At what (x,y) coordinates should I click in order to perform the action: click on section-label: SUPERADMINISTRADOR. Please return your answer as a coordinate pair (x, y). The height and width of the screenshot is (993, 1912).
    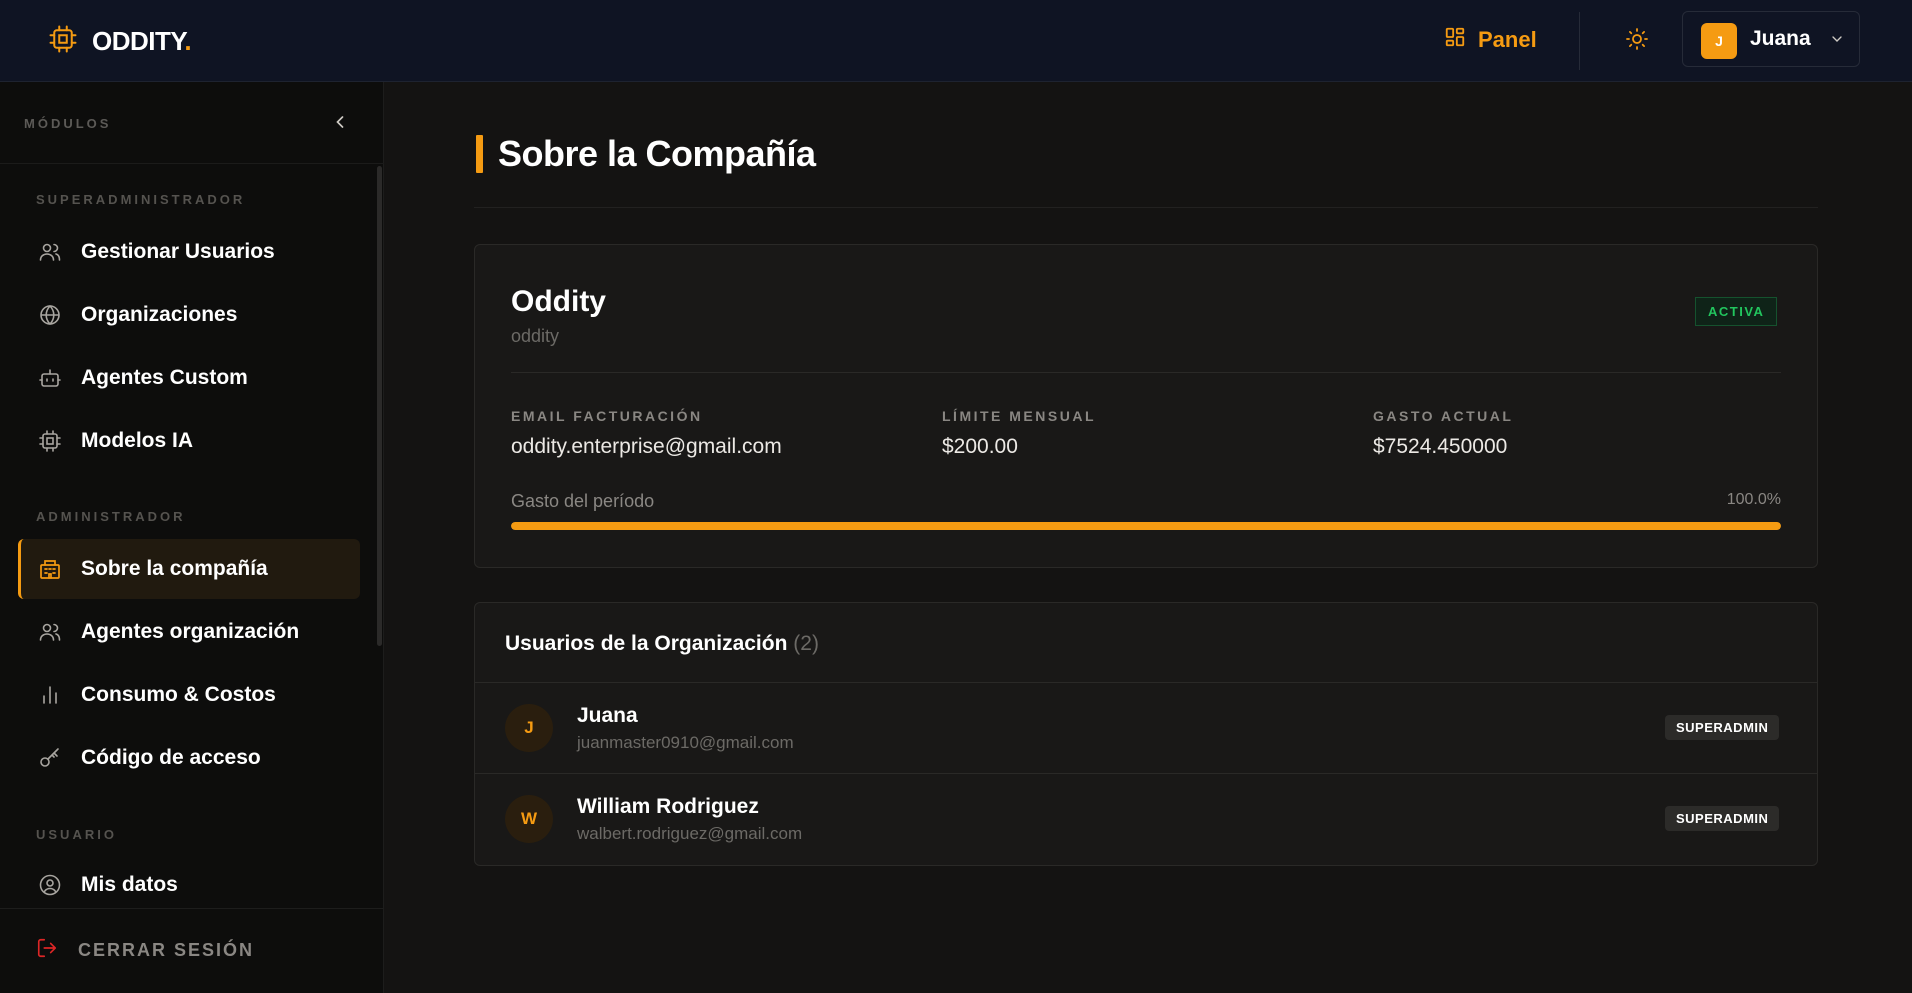
    Looking at the image, I should click on (141, 199).